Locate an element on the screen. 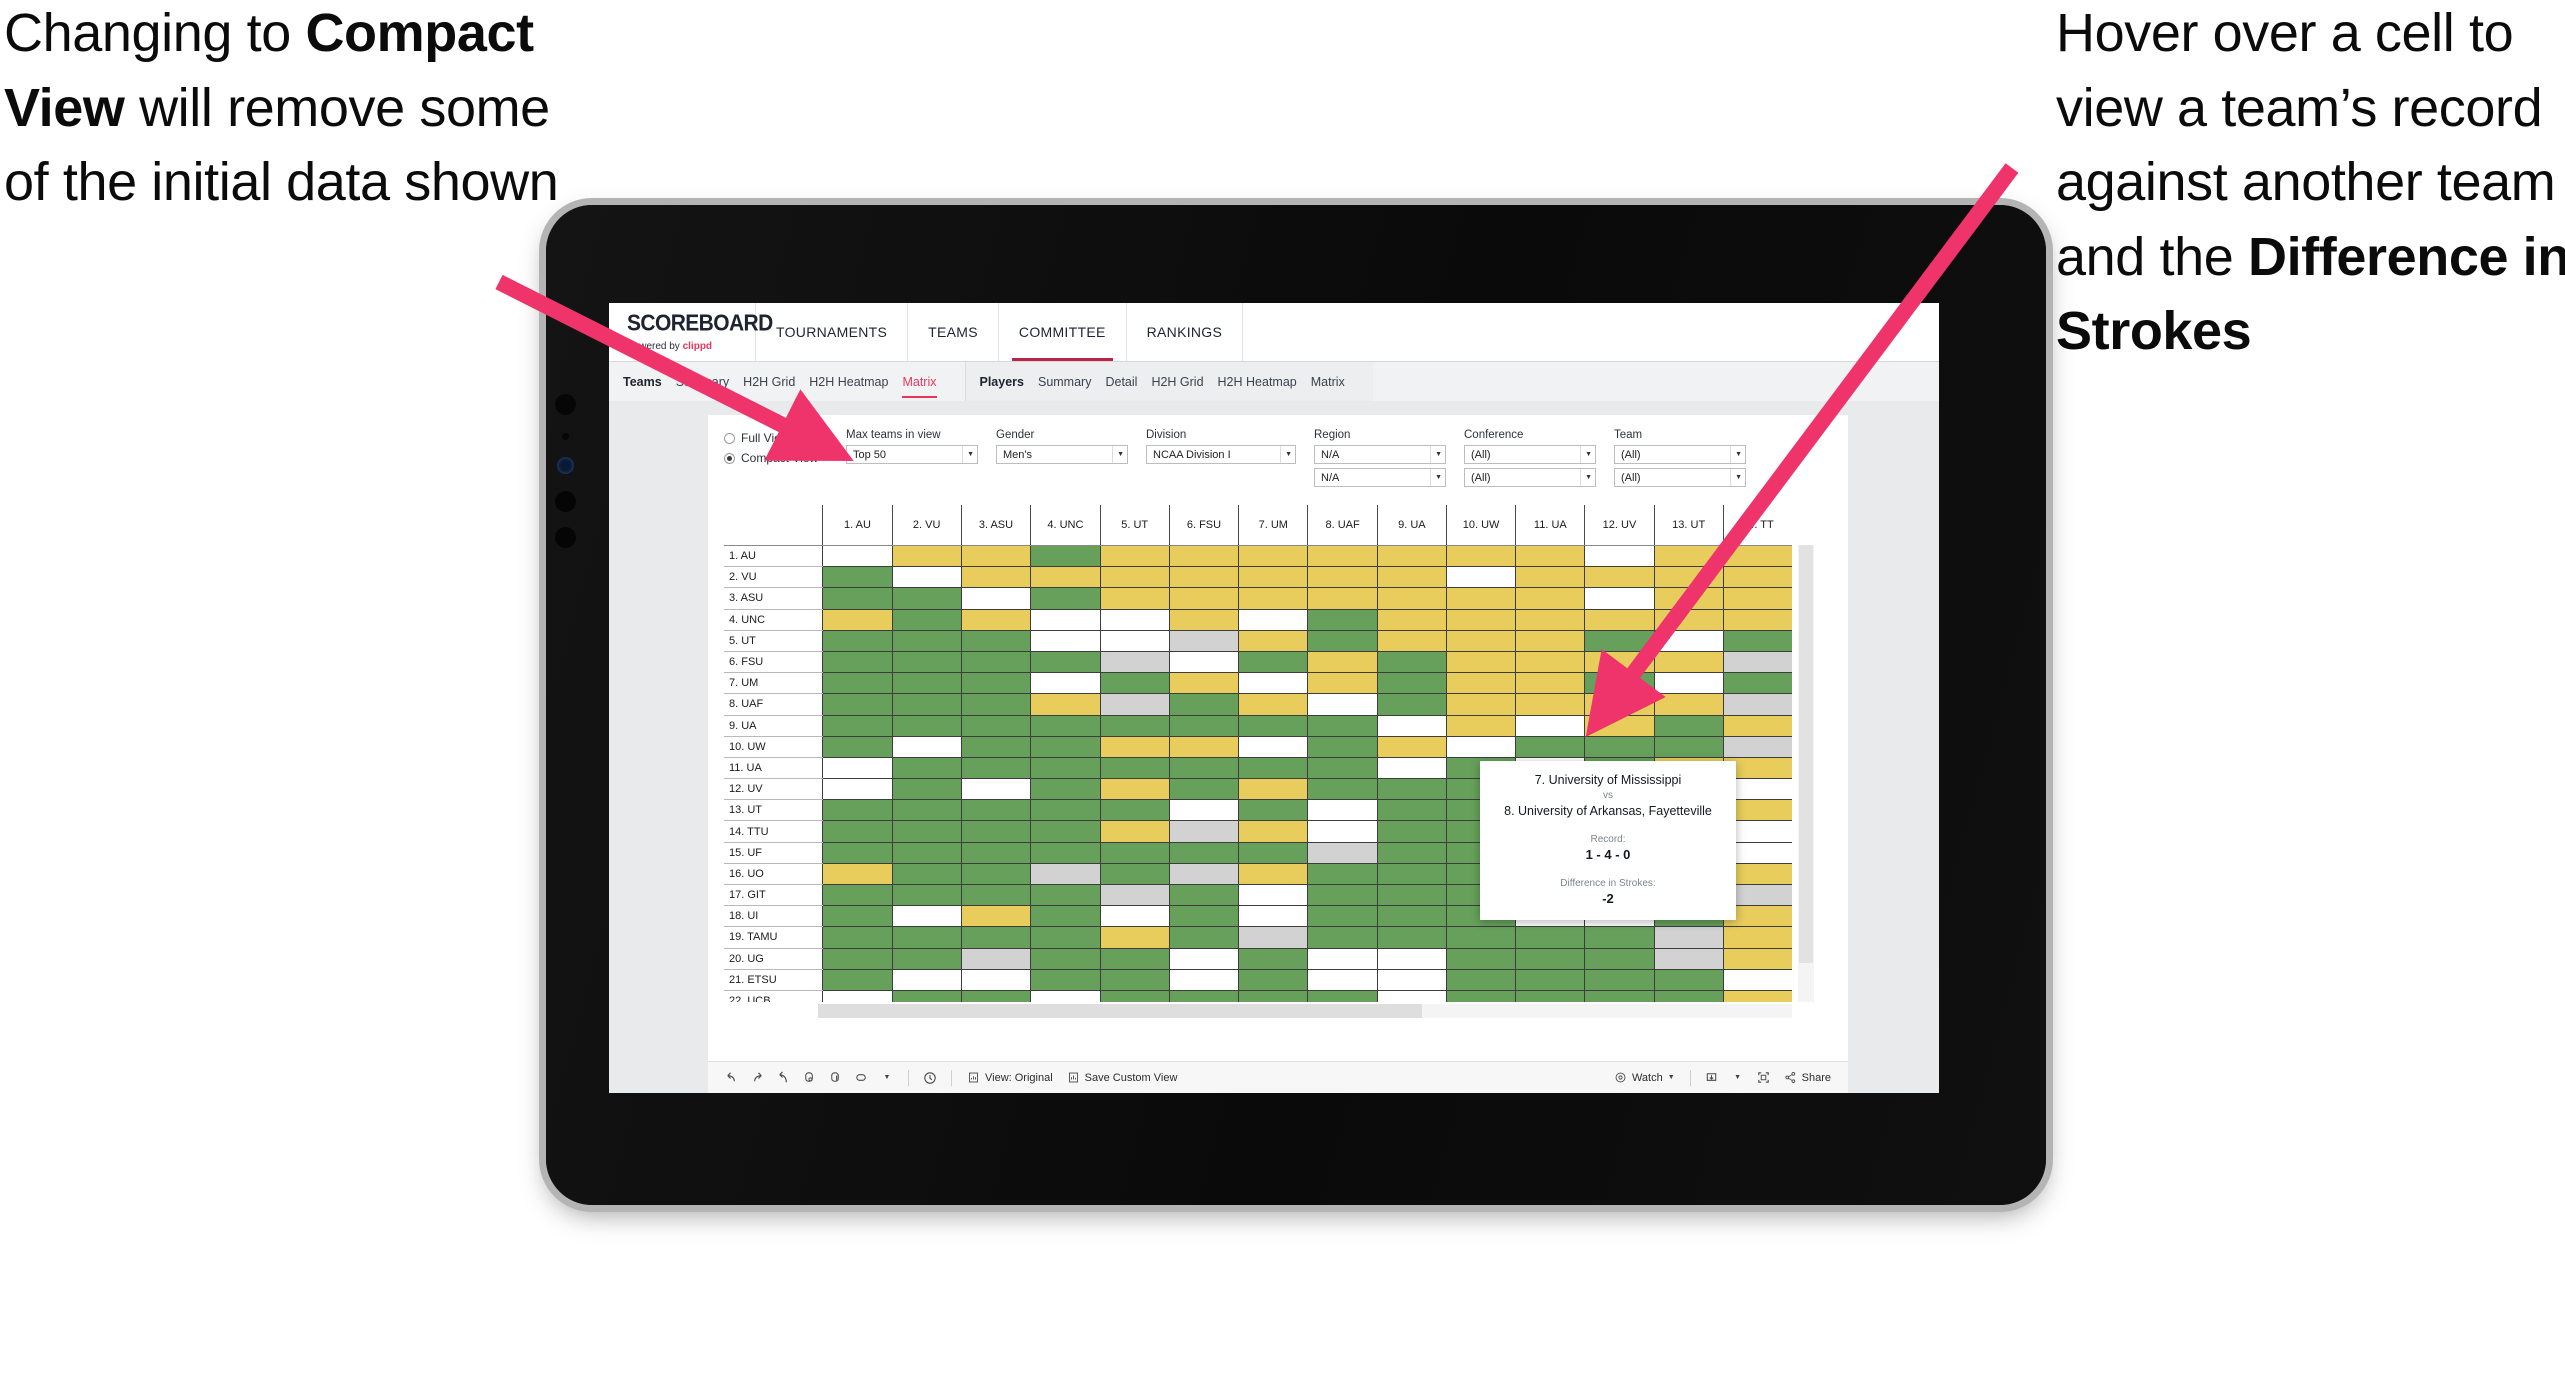 This screenshot has height=1380, width=2565. matrix-row-header: 16. UO is located at coordinates (773, 874).